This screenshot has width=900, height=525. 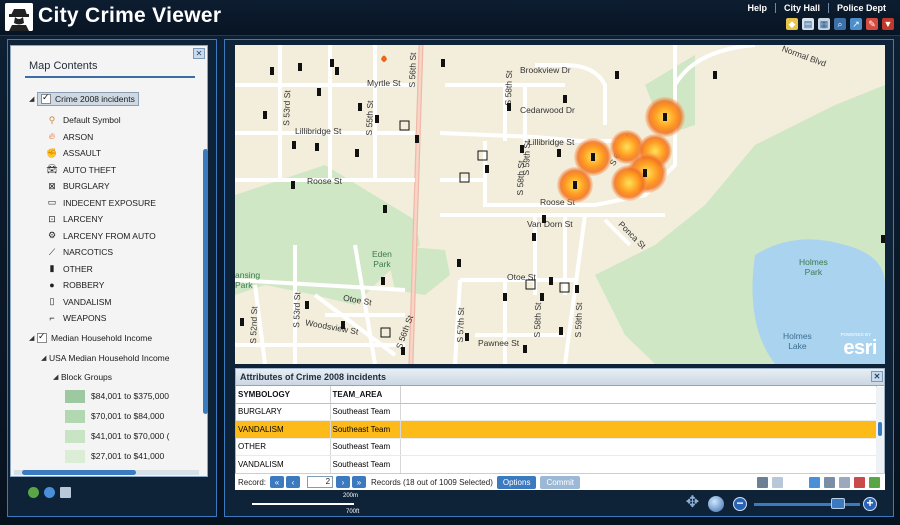 I want to click on range-item: $70,001 to $84,000, so click(x=114, y=416).